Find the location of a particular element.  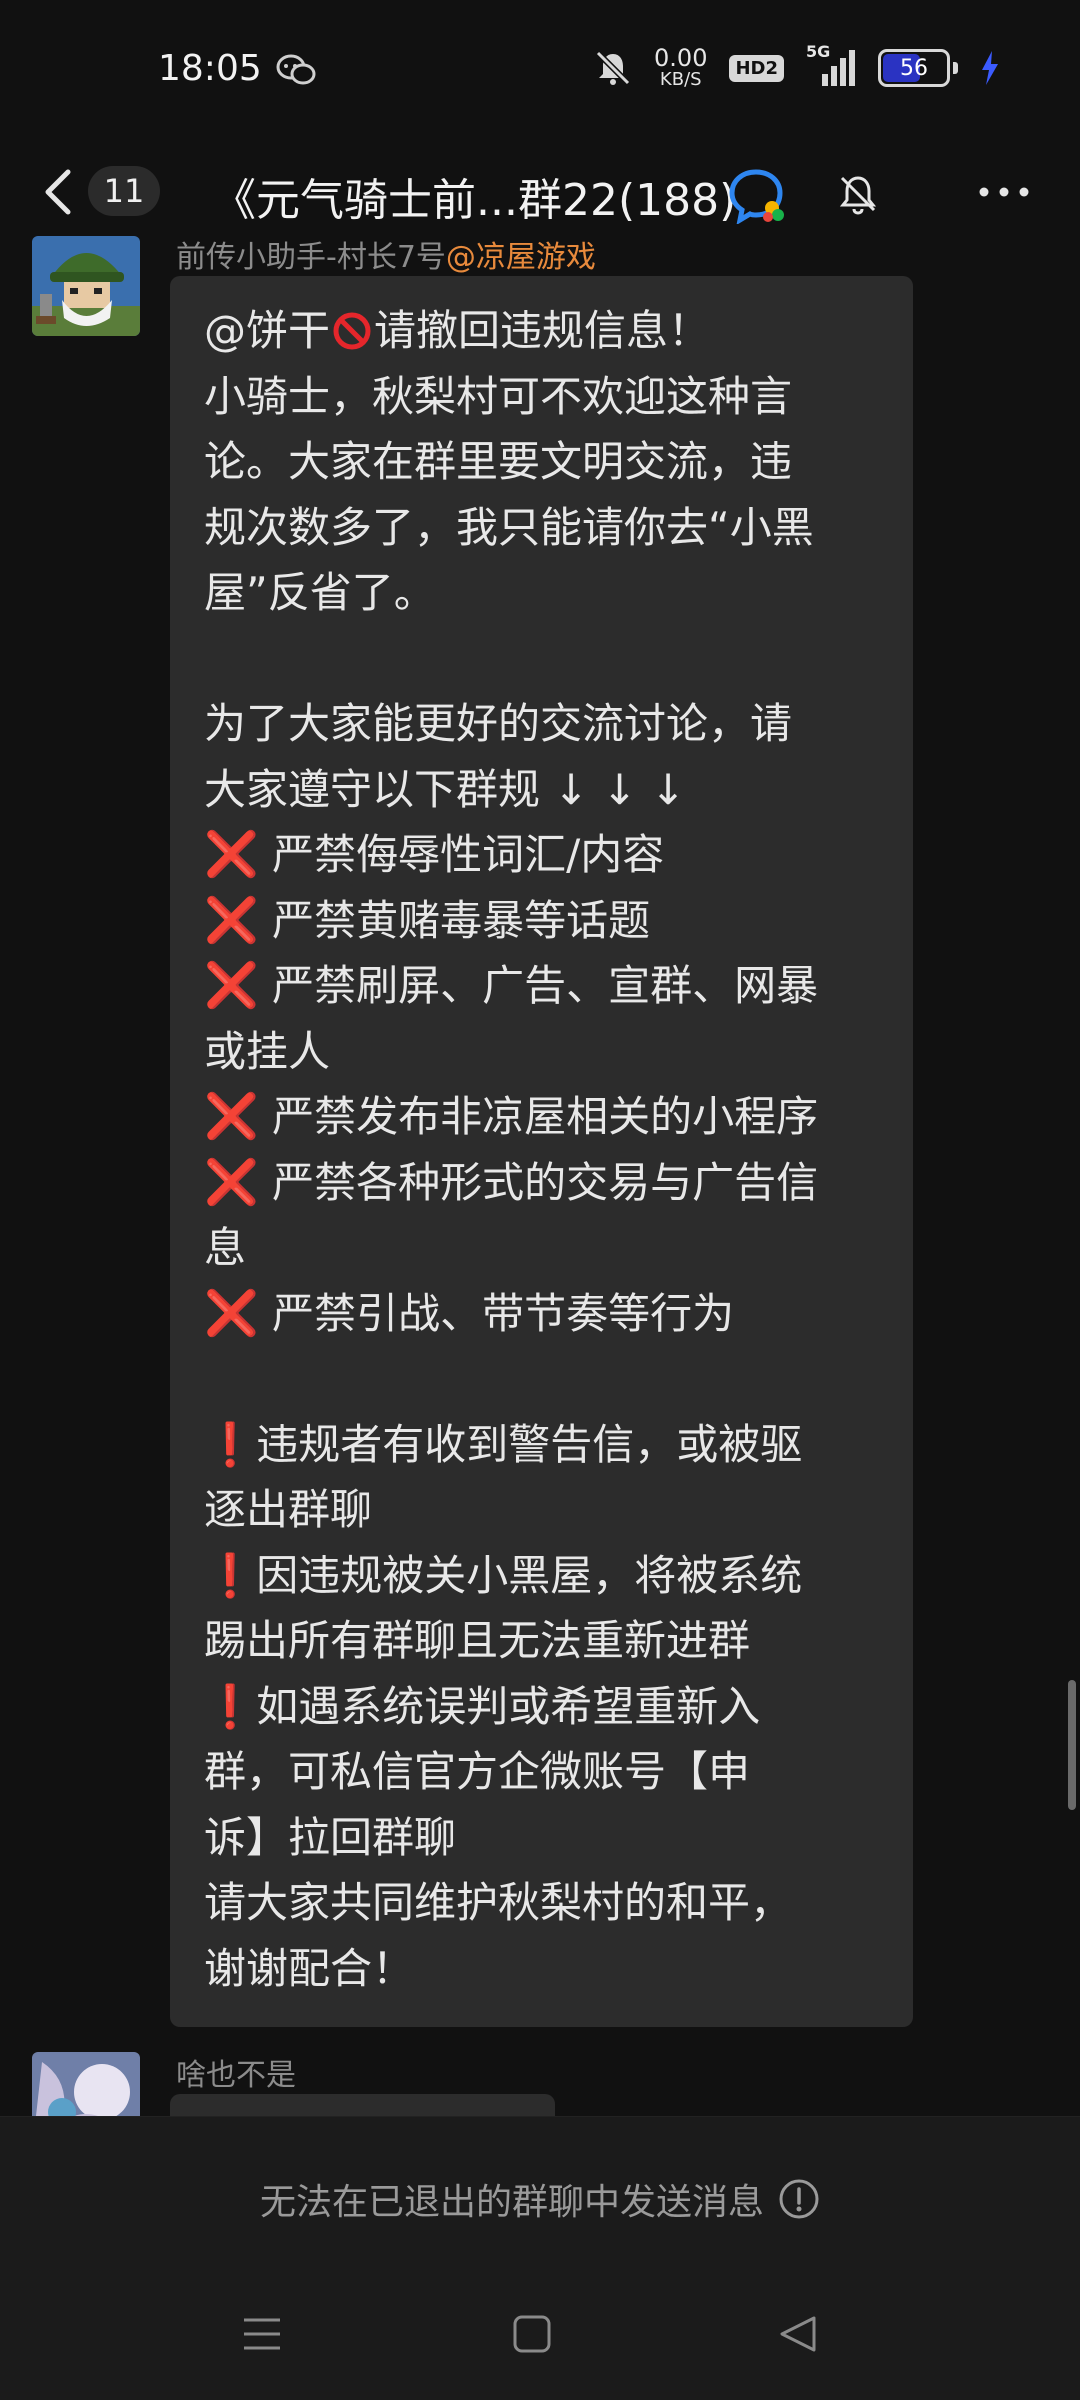

charging-bolt-icon is located at coordinates (990, 68).